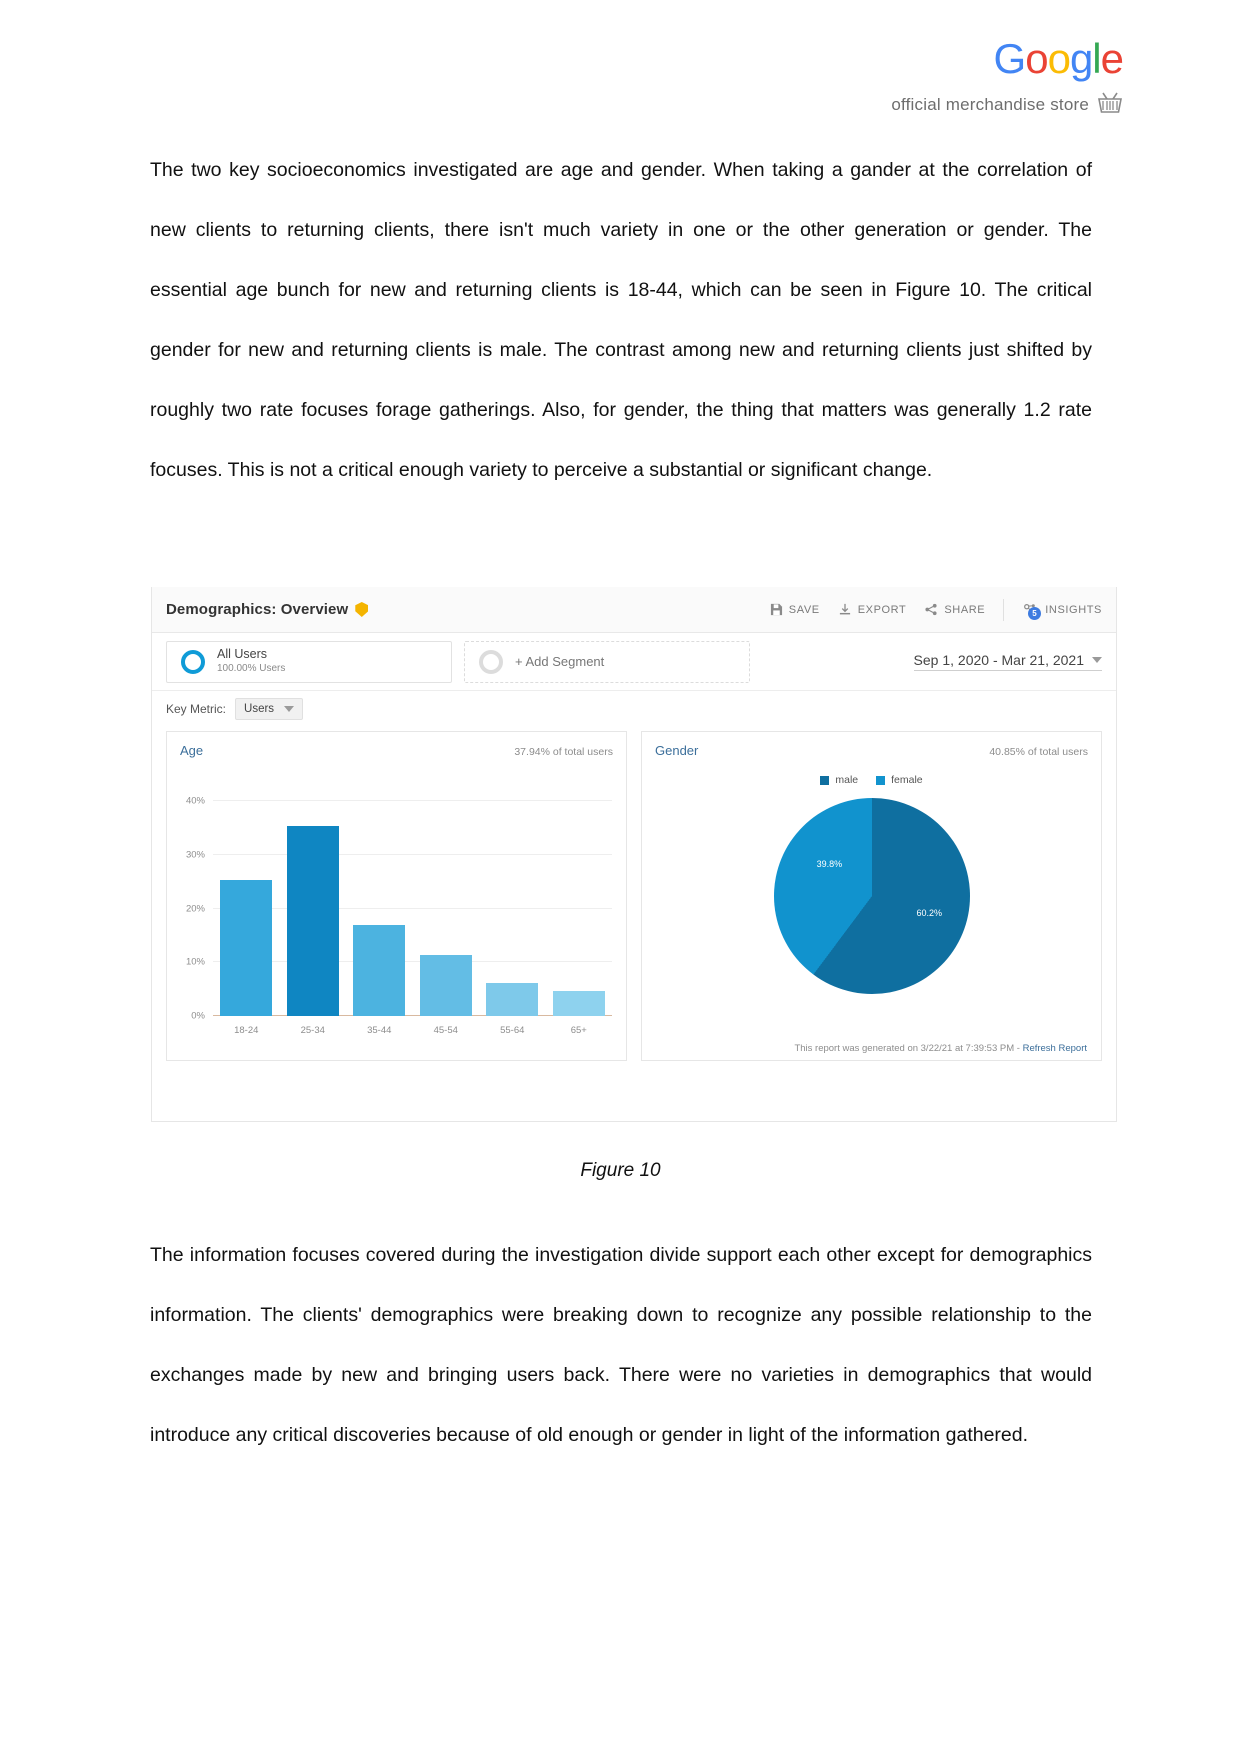 This screenshot has width=1241, height=1754. Describe the element at coordinates (195, 962) in the screenshot. I see `y-axis-tick: 10%` at that location.